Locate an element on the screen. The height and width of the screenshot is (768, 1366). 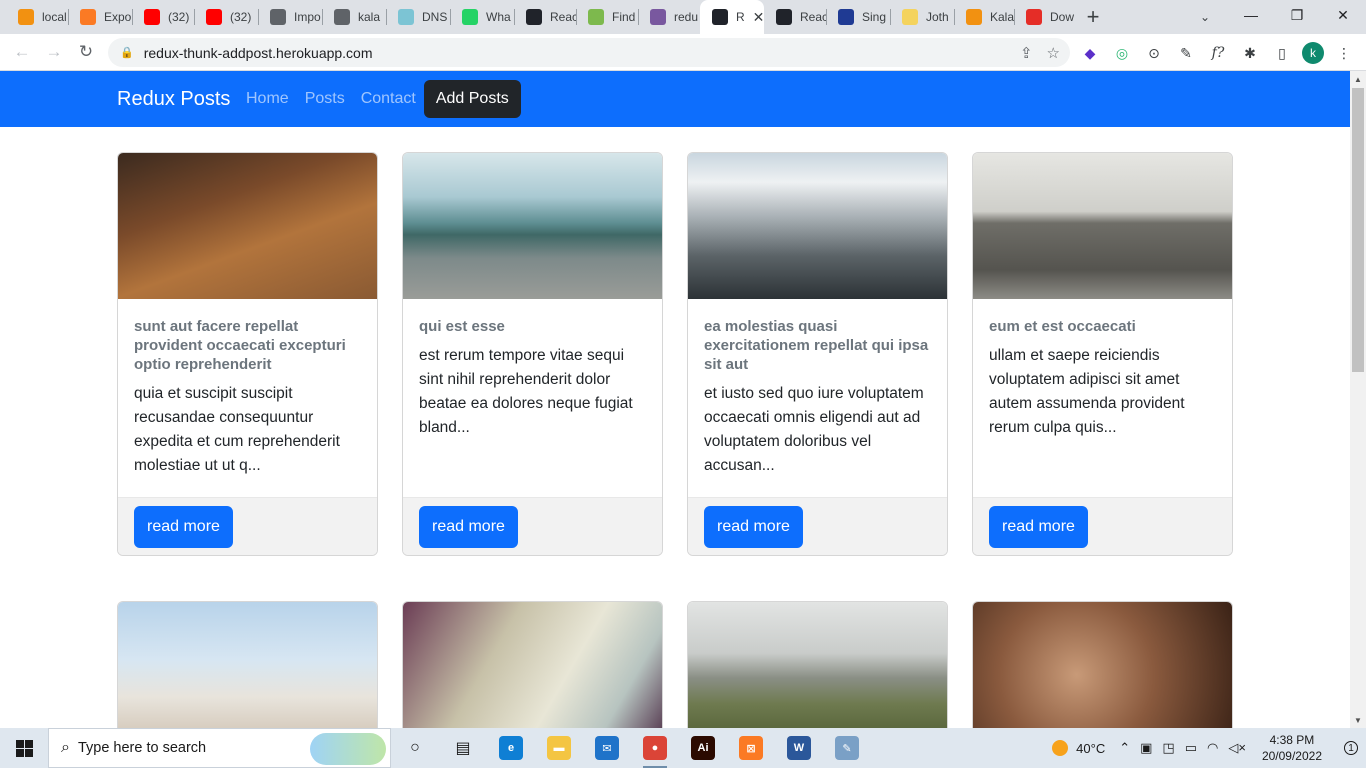
browser-tab: Dow is located at coordinates (1045, 17).